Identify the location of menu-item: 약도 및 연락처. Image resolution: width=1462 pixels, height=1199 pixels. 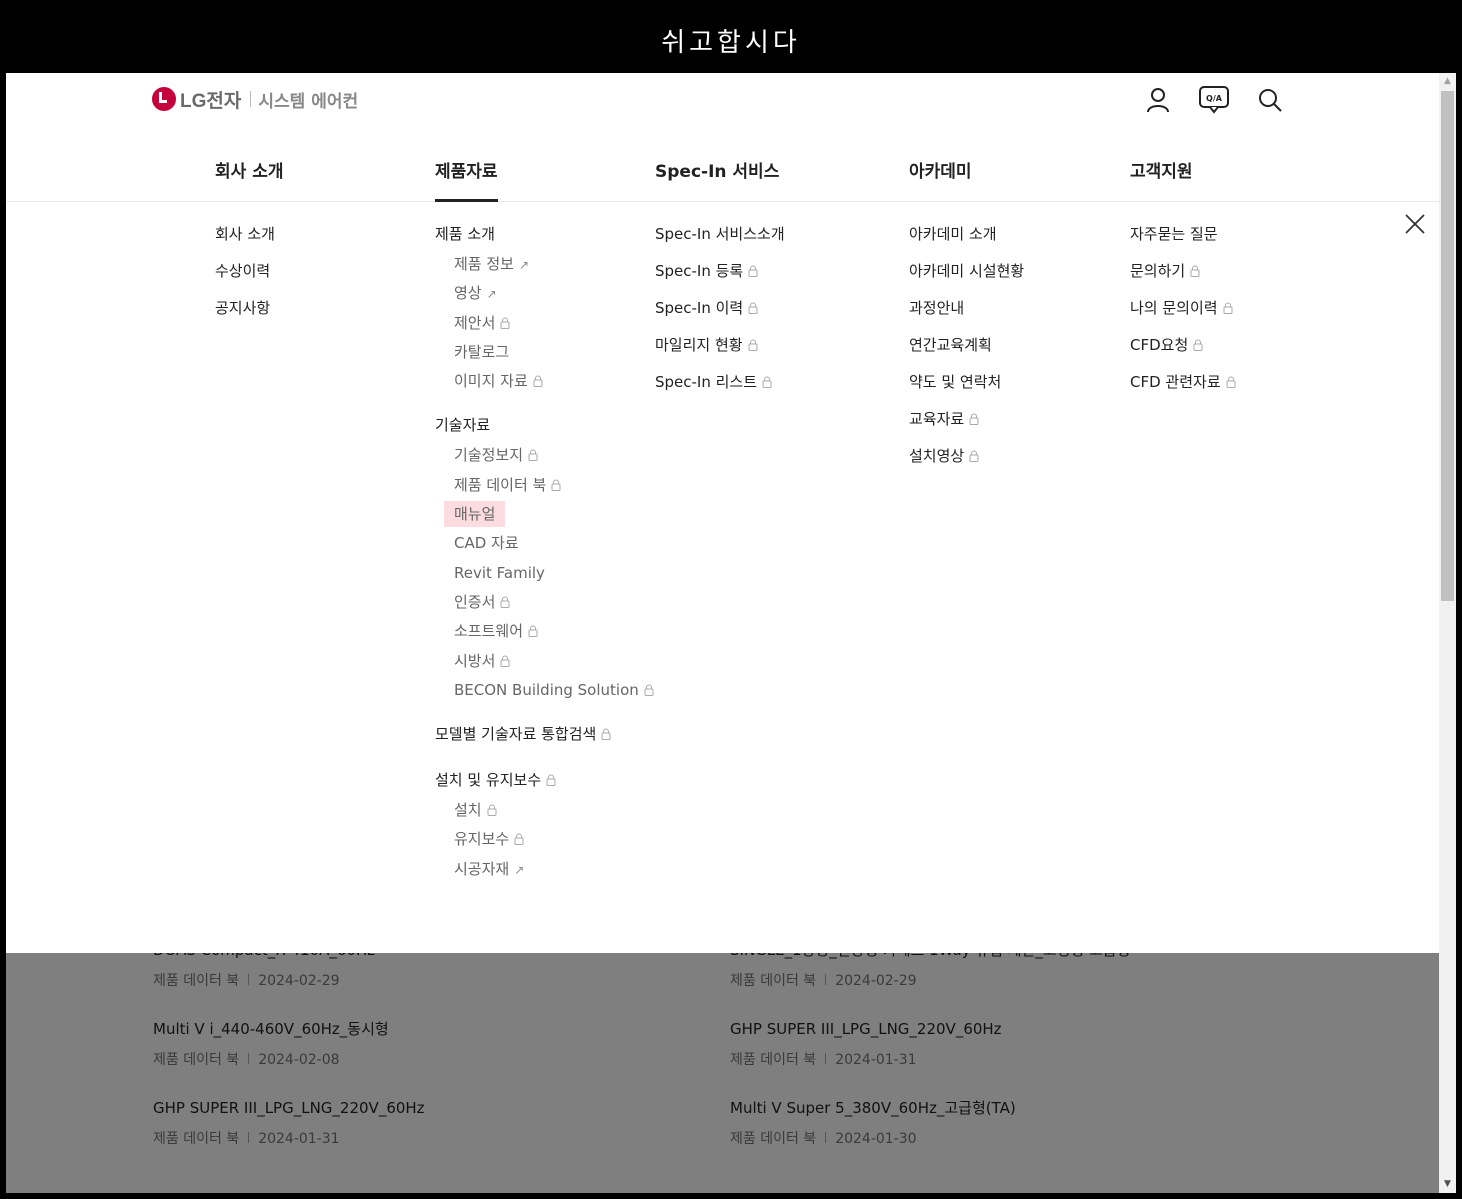
(966, 389).